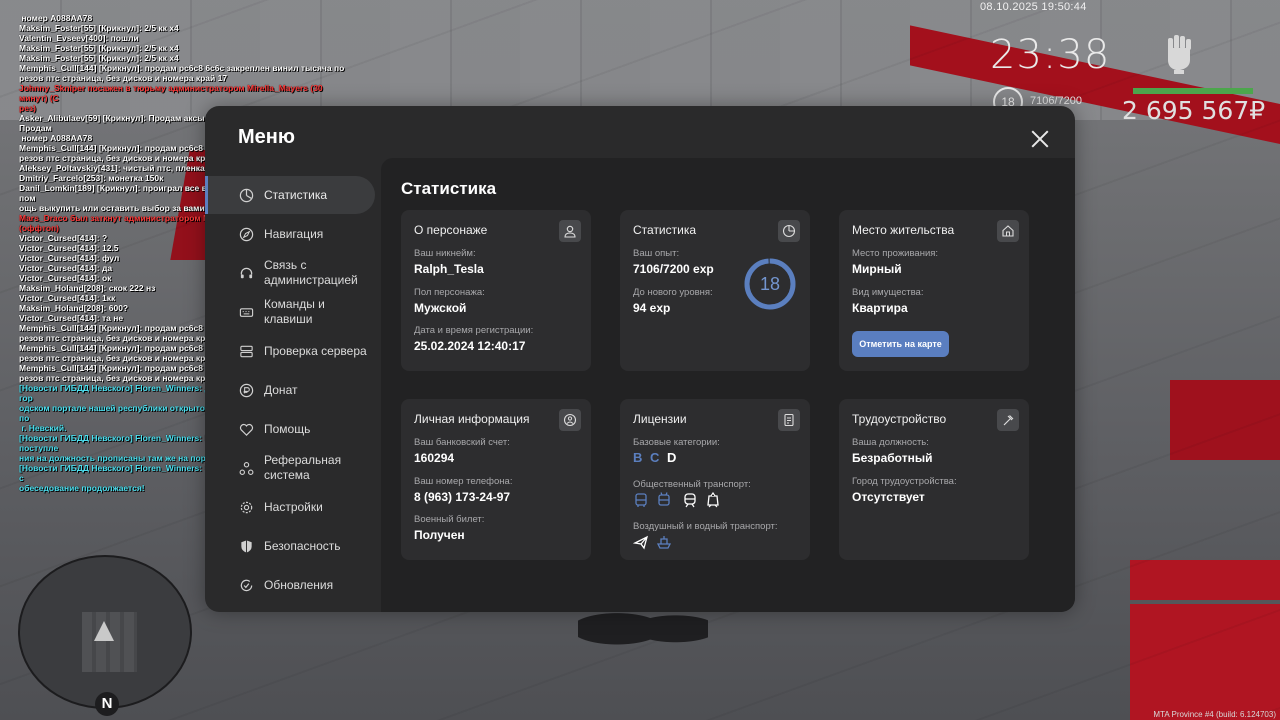 The height and width of the screenshot is (720, 1280). I want to click on north-indicator: N, so click(107, 704).